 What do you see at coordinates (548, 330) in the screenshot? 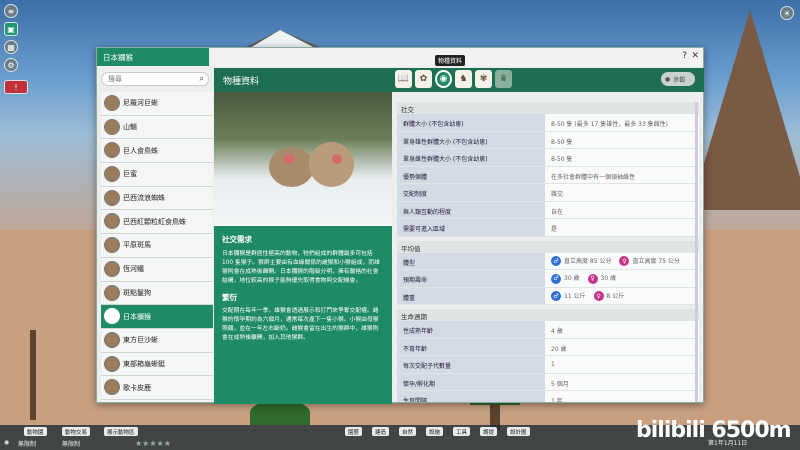
I see `details-row: 性成熟年齡 4 歲` at bounding box center [548, 330].